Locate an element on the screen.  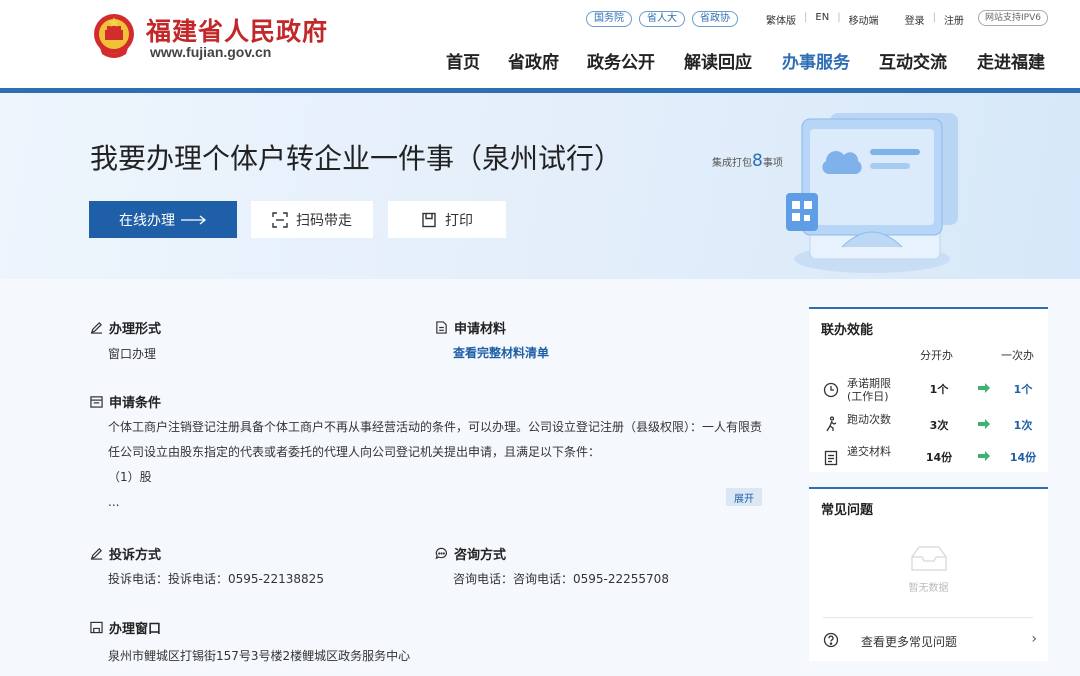
link-register: 注册 is located at coordinates (954, 19).